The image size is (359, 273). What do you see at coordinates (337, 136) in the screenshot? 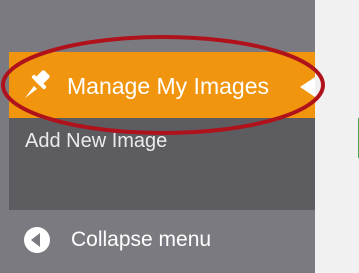
I see `main-content-area` at bounding box center [337, 136].